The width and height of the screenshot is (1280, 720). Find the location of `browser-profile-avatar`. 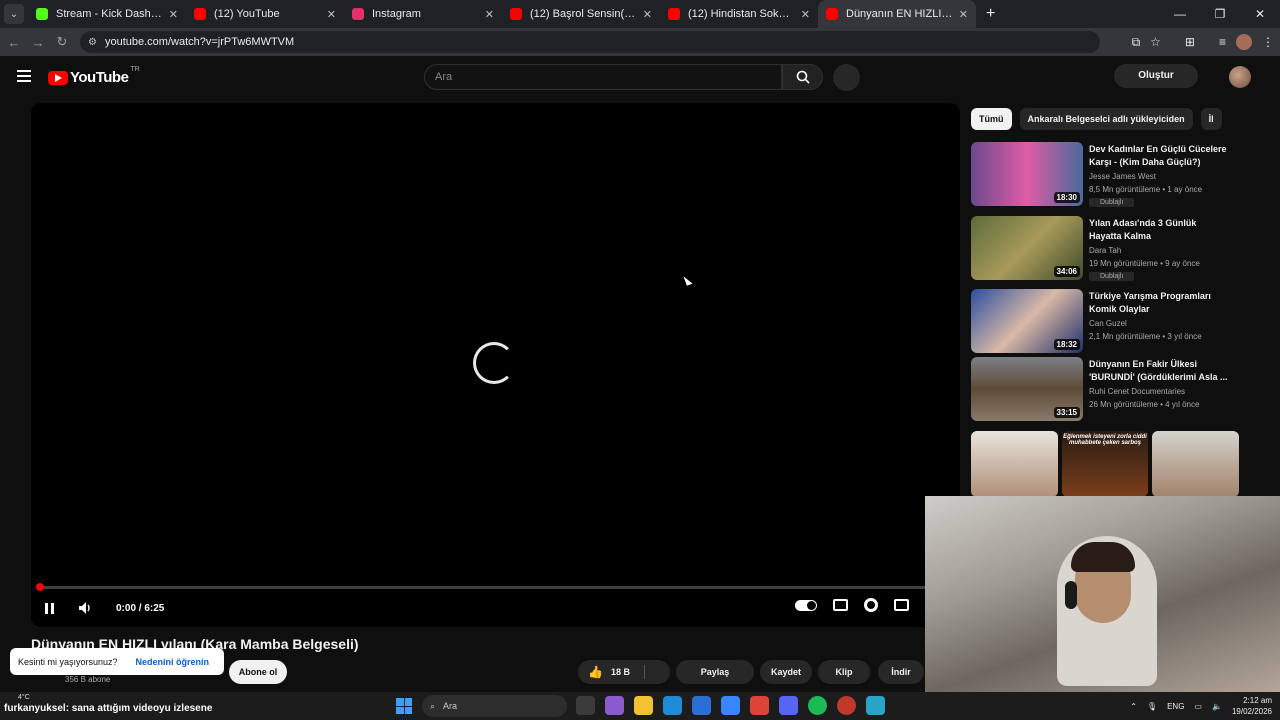

browser-profile-avatar is located at coordinates (1244, 42).